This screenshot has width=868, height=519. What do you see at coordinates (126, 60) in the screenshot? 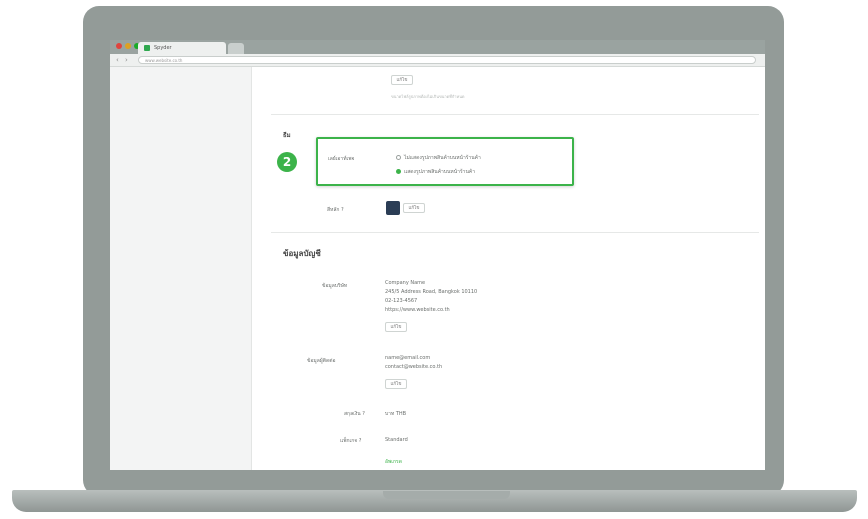
I see `forward-arrow-icon: ›` at bounding box center [126, 60].